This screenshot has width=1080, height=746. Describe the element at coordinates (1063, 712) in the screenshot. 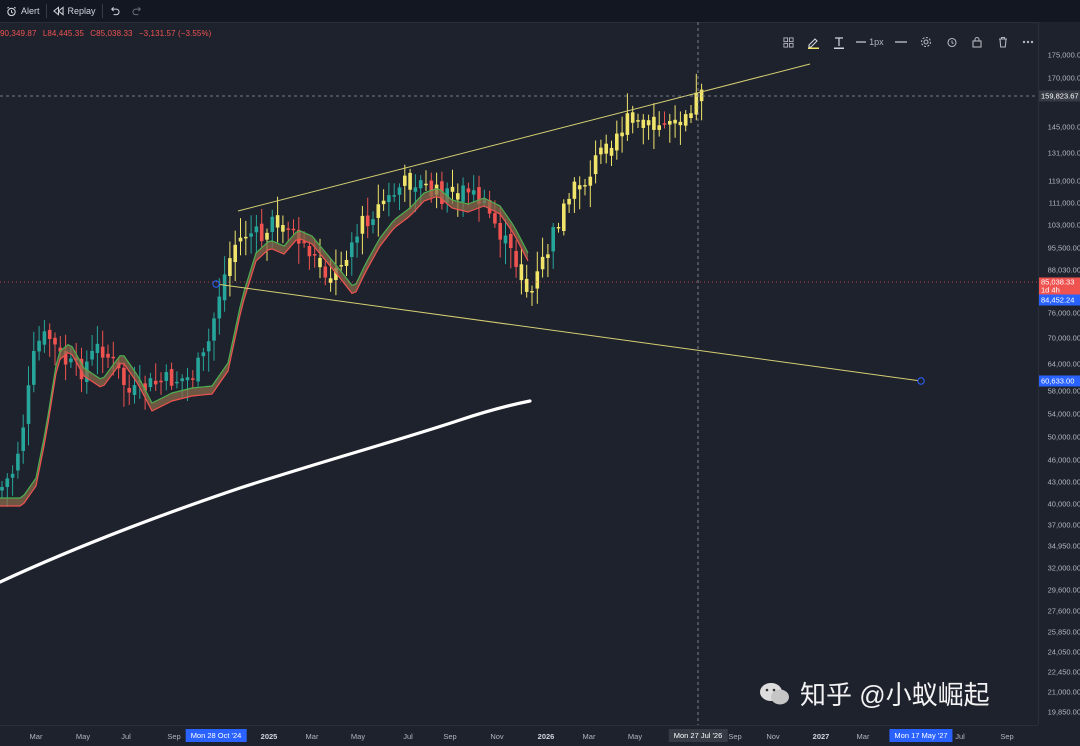

I see `price-tick-label: 19,850.00` at that location.